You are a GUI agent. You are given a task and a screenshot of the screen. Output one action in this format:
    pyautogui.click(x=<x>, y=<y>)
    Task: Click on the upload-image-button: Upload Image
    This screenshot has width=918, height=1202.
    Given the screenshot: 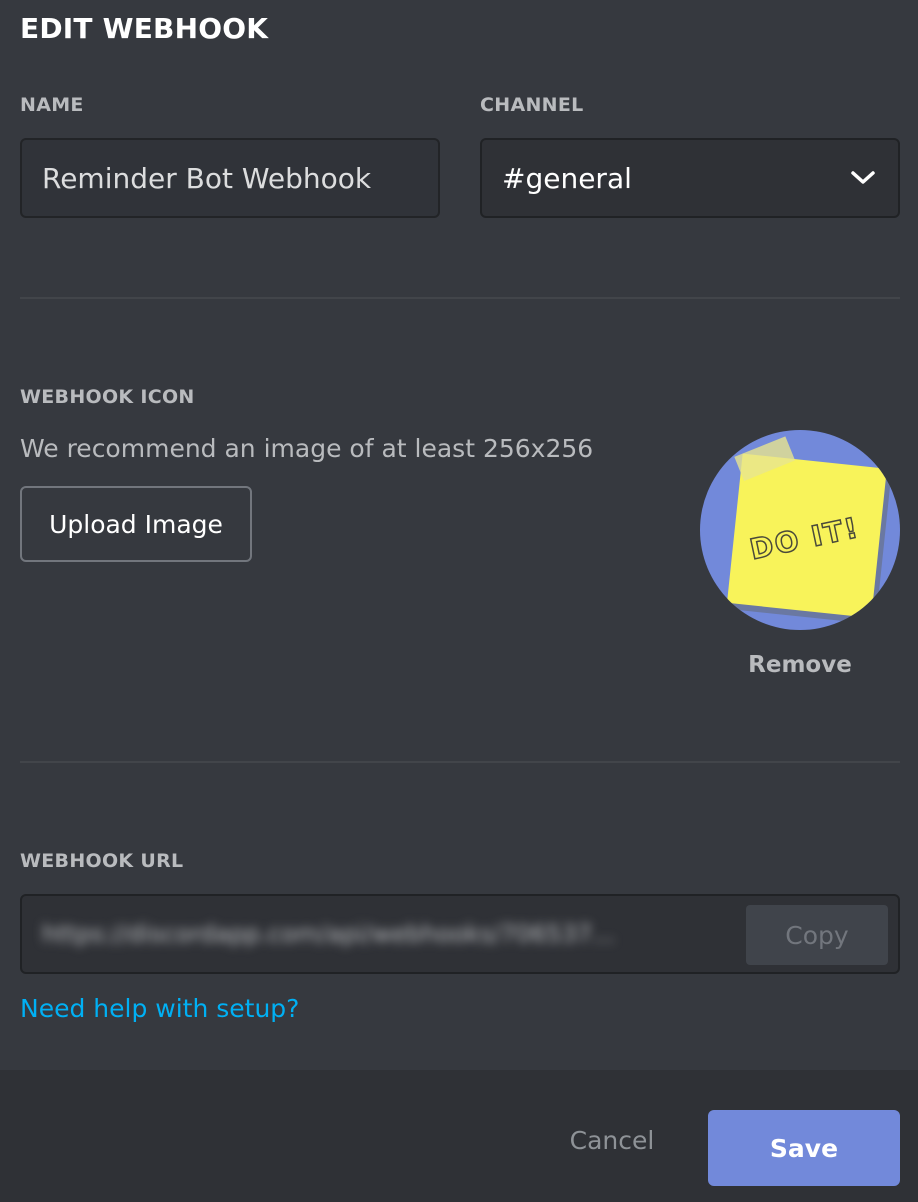 What is the action you would take?
    pyautogui.click(x=136, y=524)
    